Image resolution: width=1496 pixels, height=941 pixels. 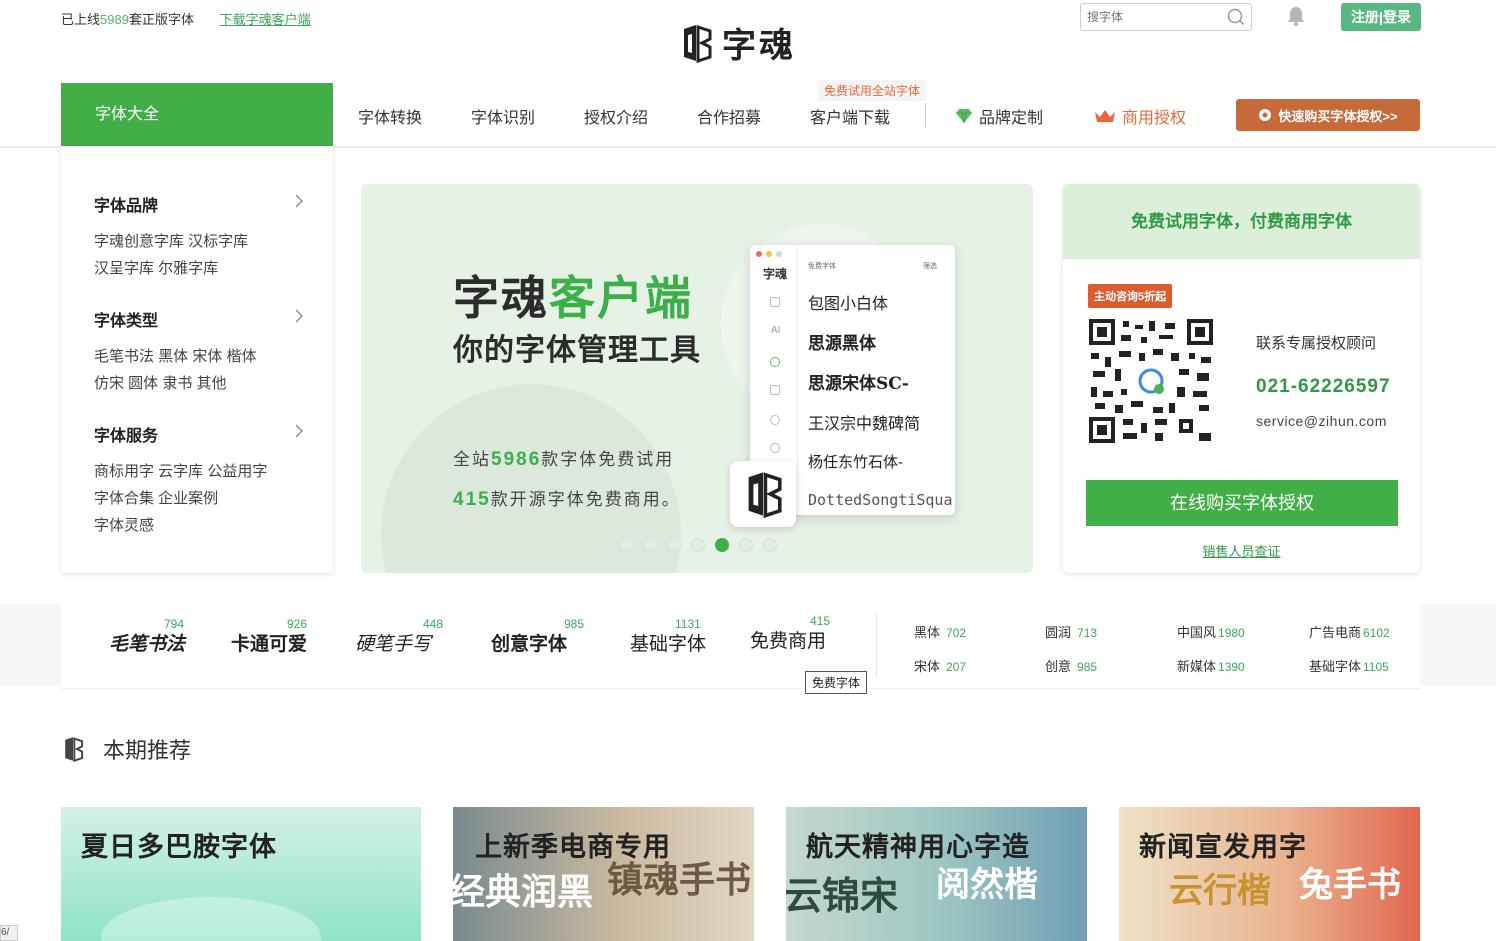 I want to click on buy-license-online-button: 在线购买字体授权, so click(x=1242, y=503).